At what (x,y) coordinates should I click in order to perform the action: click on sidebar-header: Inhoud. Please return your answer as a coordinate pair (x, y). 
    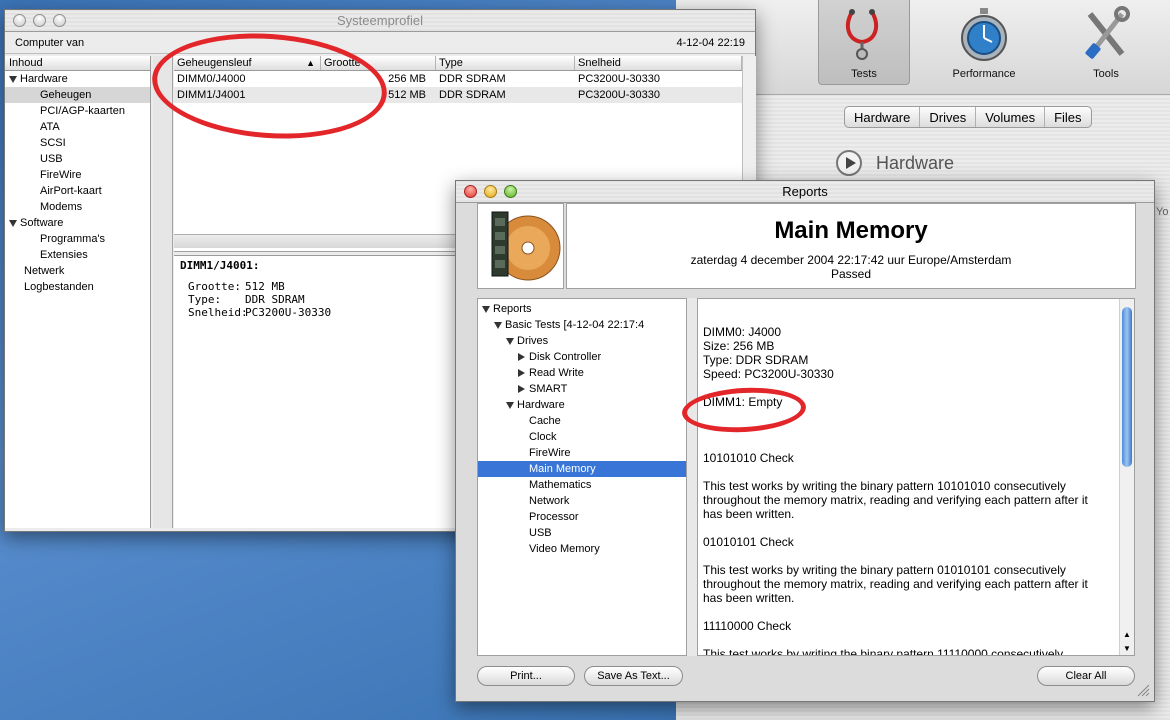
    Looking at the image, I should click on (77, 63).